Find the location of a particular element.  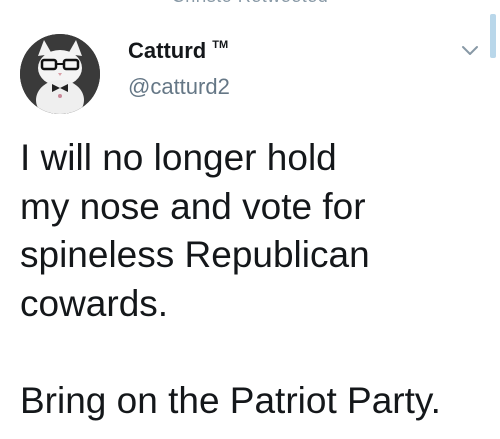

chevron-down-icon is located at coordinates (470, 50).